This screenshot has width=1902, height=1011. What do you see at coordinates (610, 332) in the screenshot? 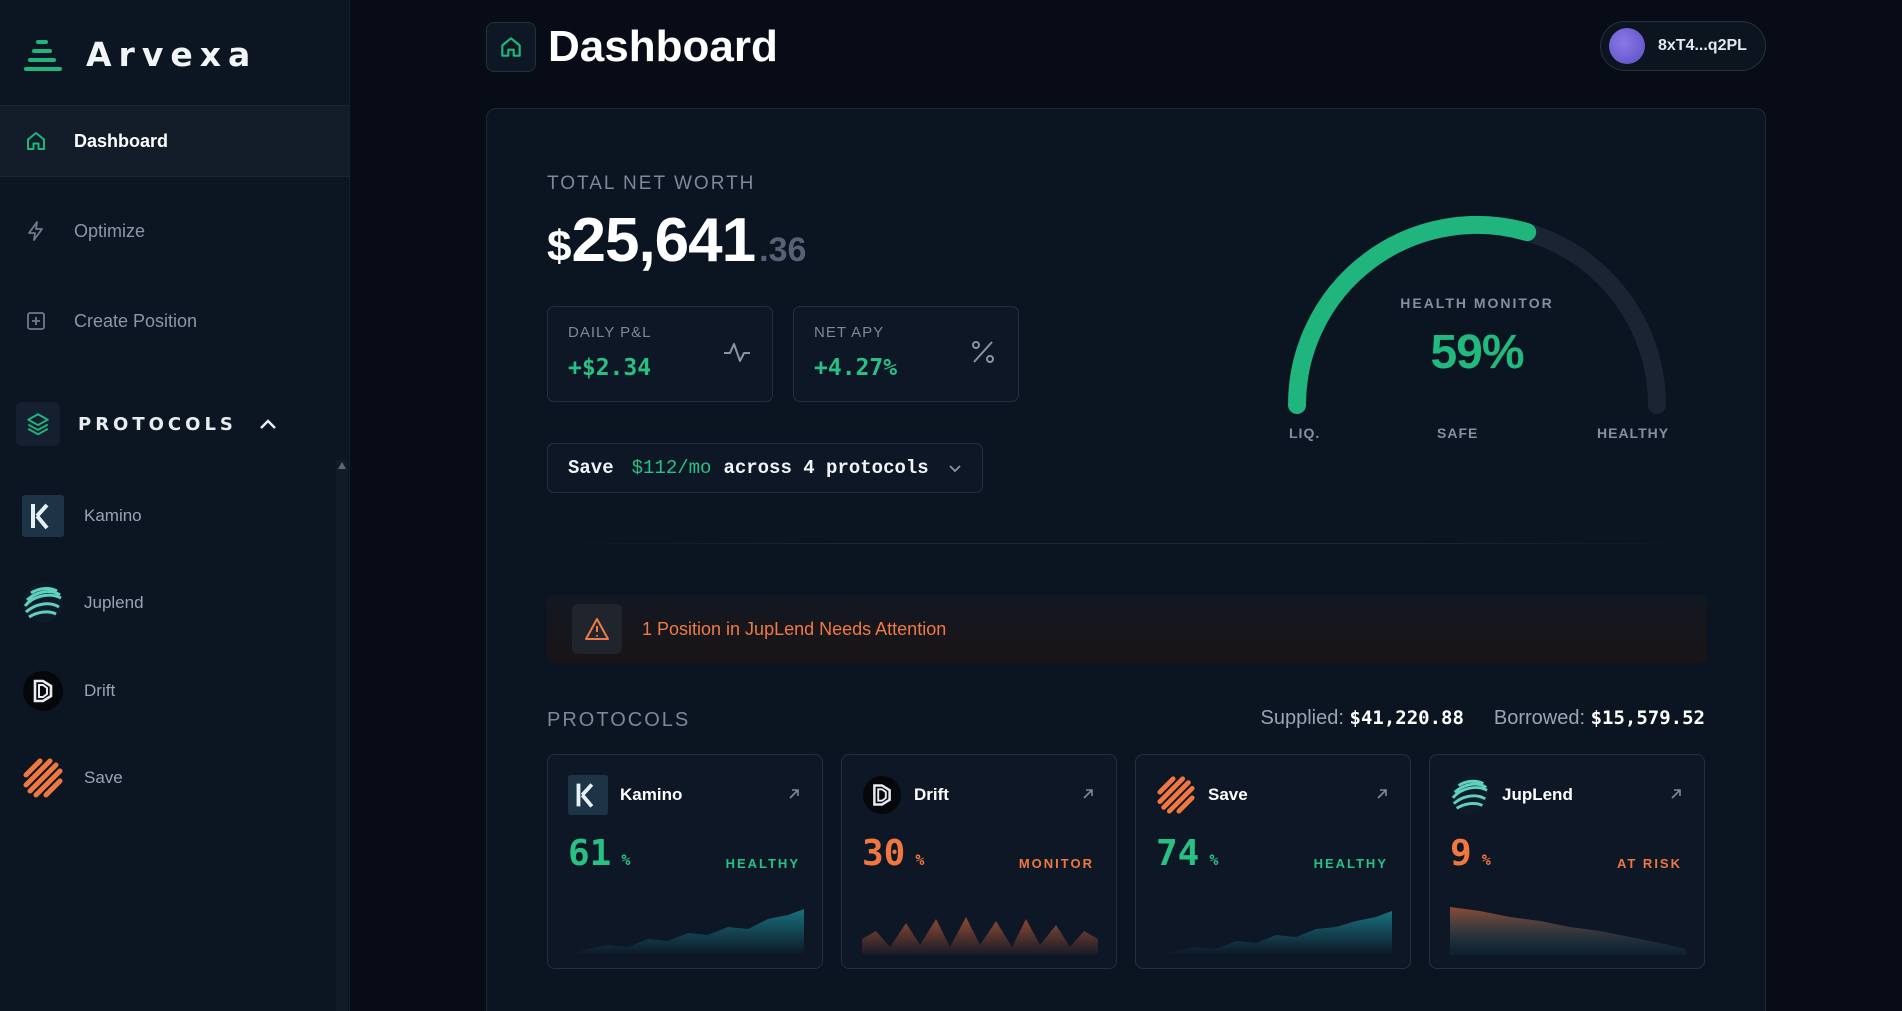
I see `daily-pnl-label: DAILY P&L` at bounding box center [610, 332].